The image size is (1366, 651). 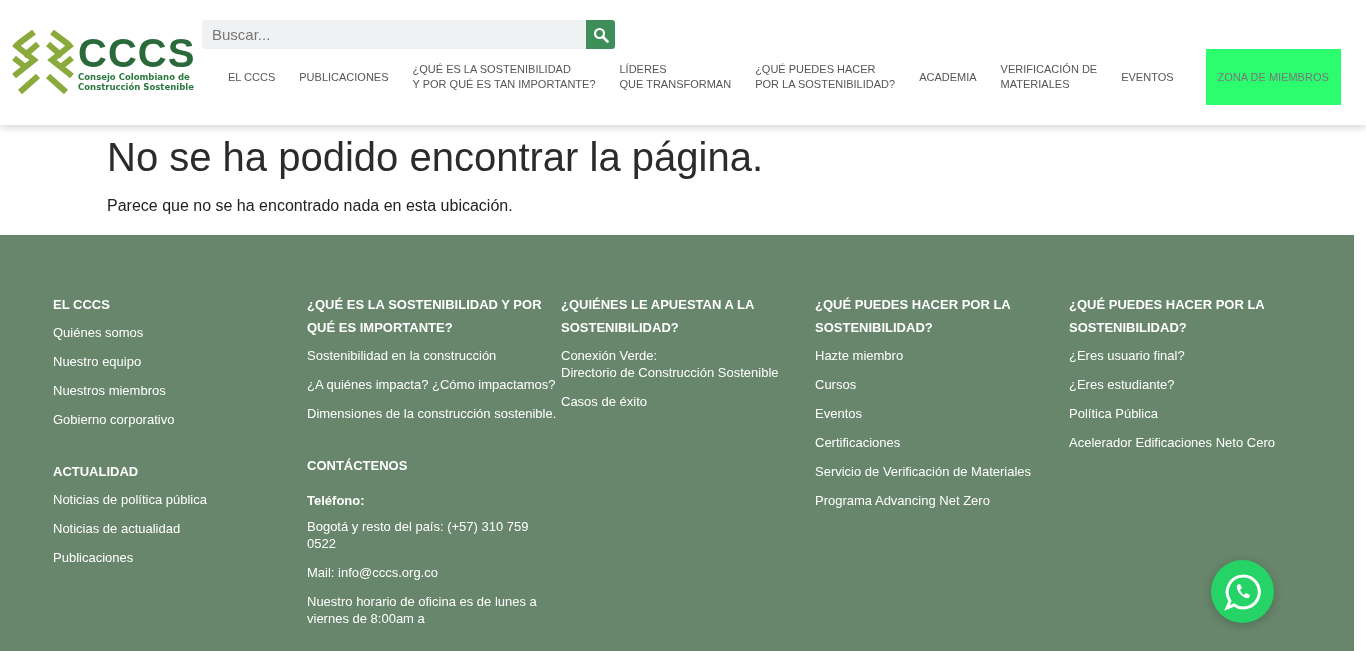 I want to click on footer-link: Cursos, so click(x=940, y=384).